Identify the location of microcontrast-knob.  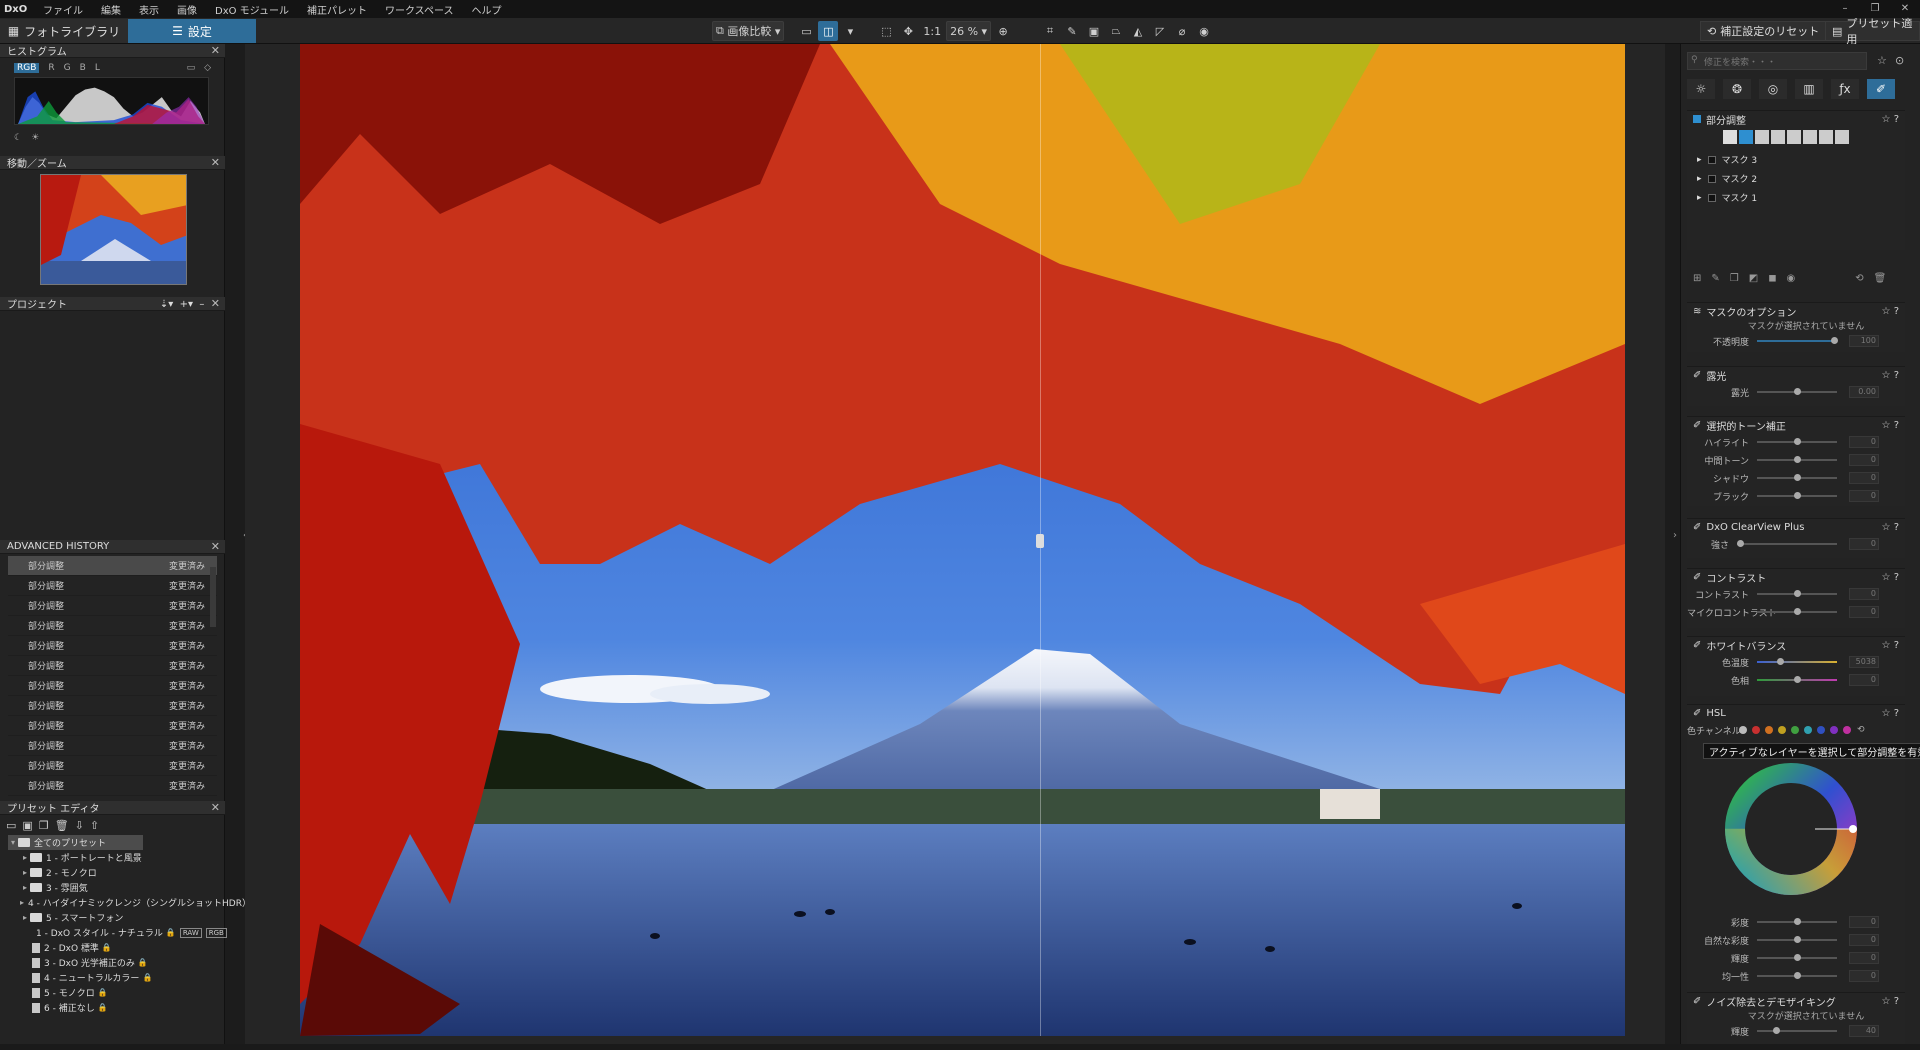
(1797, 611).